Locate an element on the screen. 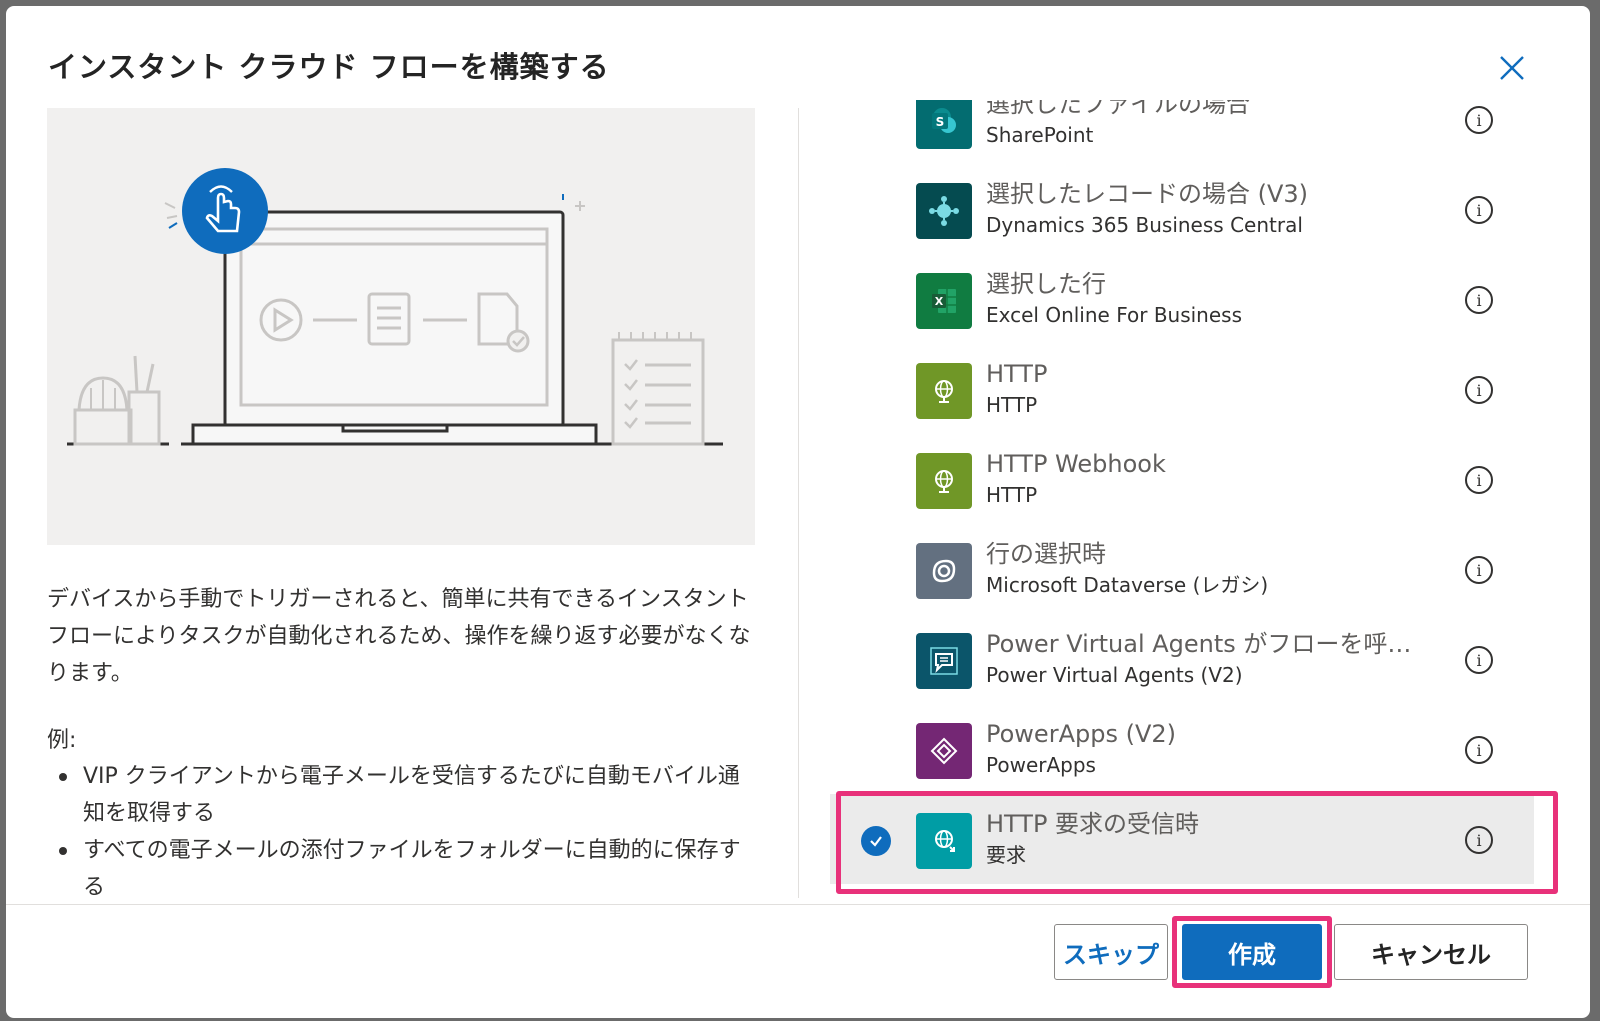  trigger-name: 行の選択時 is located at coordinates (1046, 554).